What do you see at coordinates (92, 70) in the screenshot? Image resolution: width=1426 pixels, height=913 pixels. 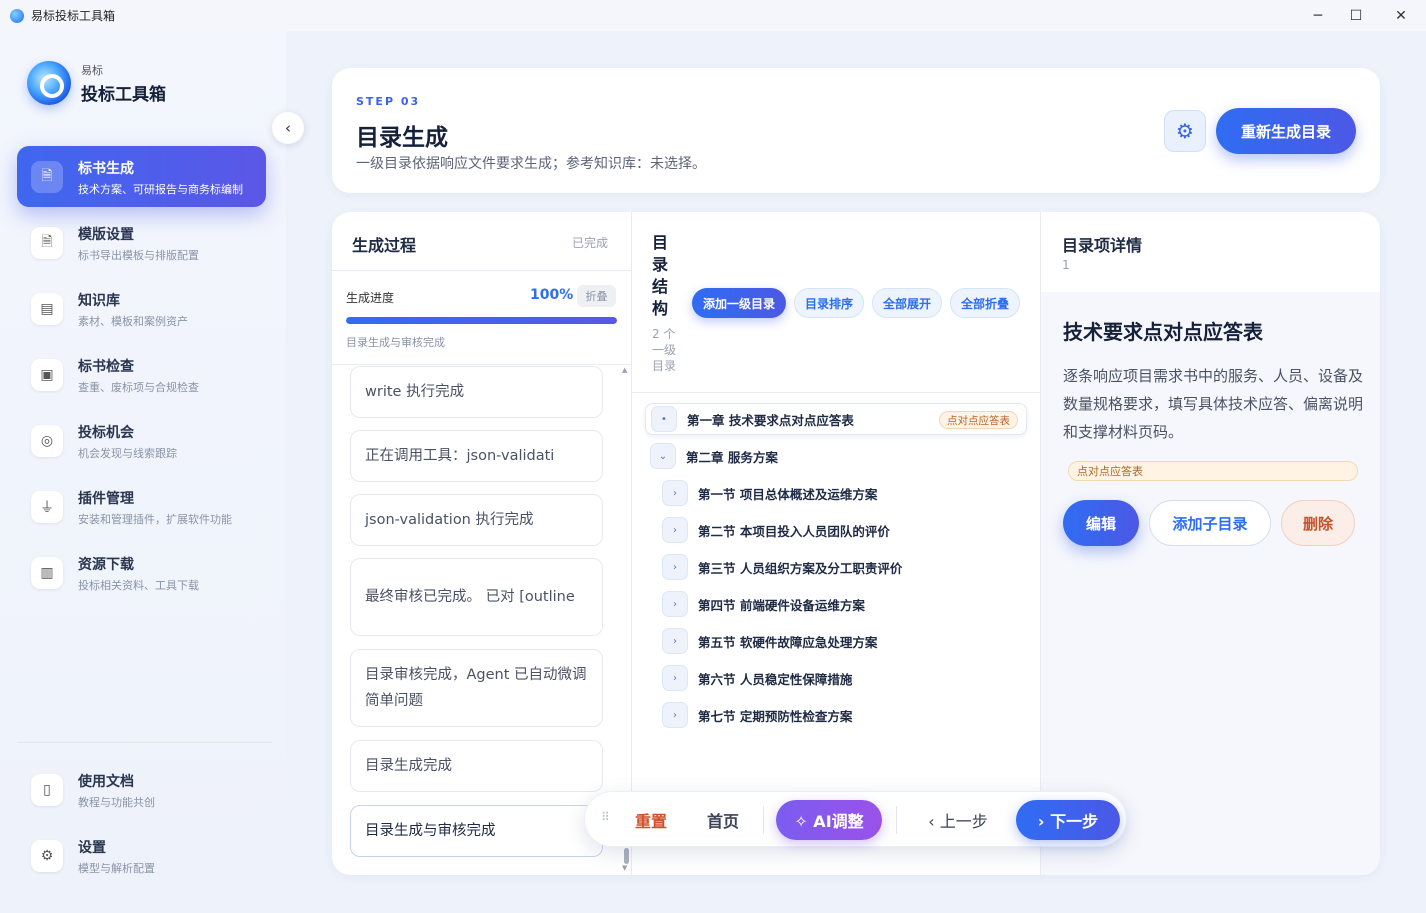 I see `brand-small: 易标` at bounding box center [92, 70].